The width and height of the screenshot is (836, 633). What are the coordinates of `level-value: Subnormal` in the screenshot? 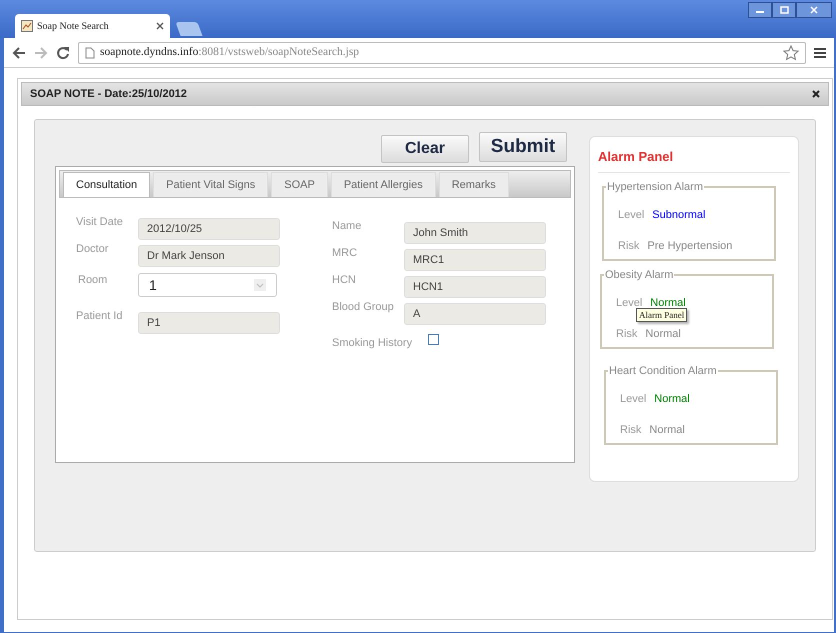 It's located at (679, 215).